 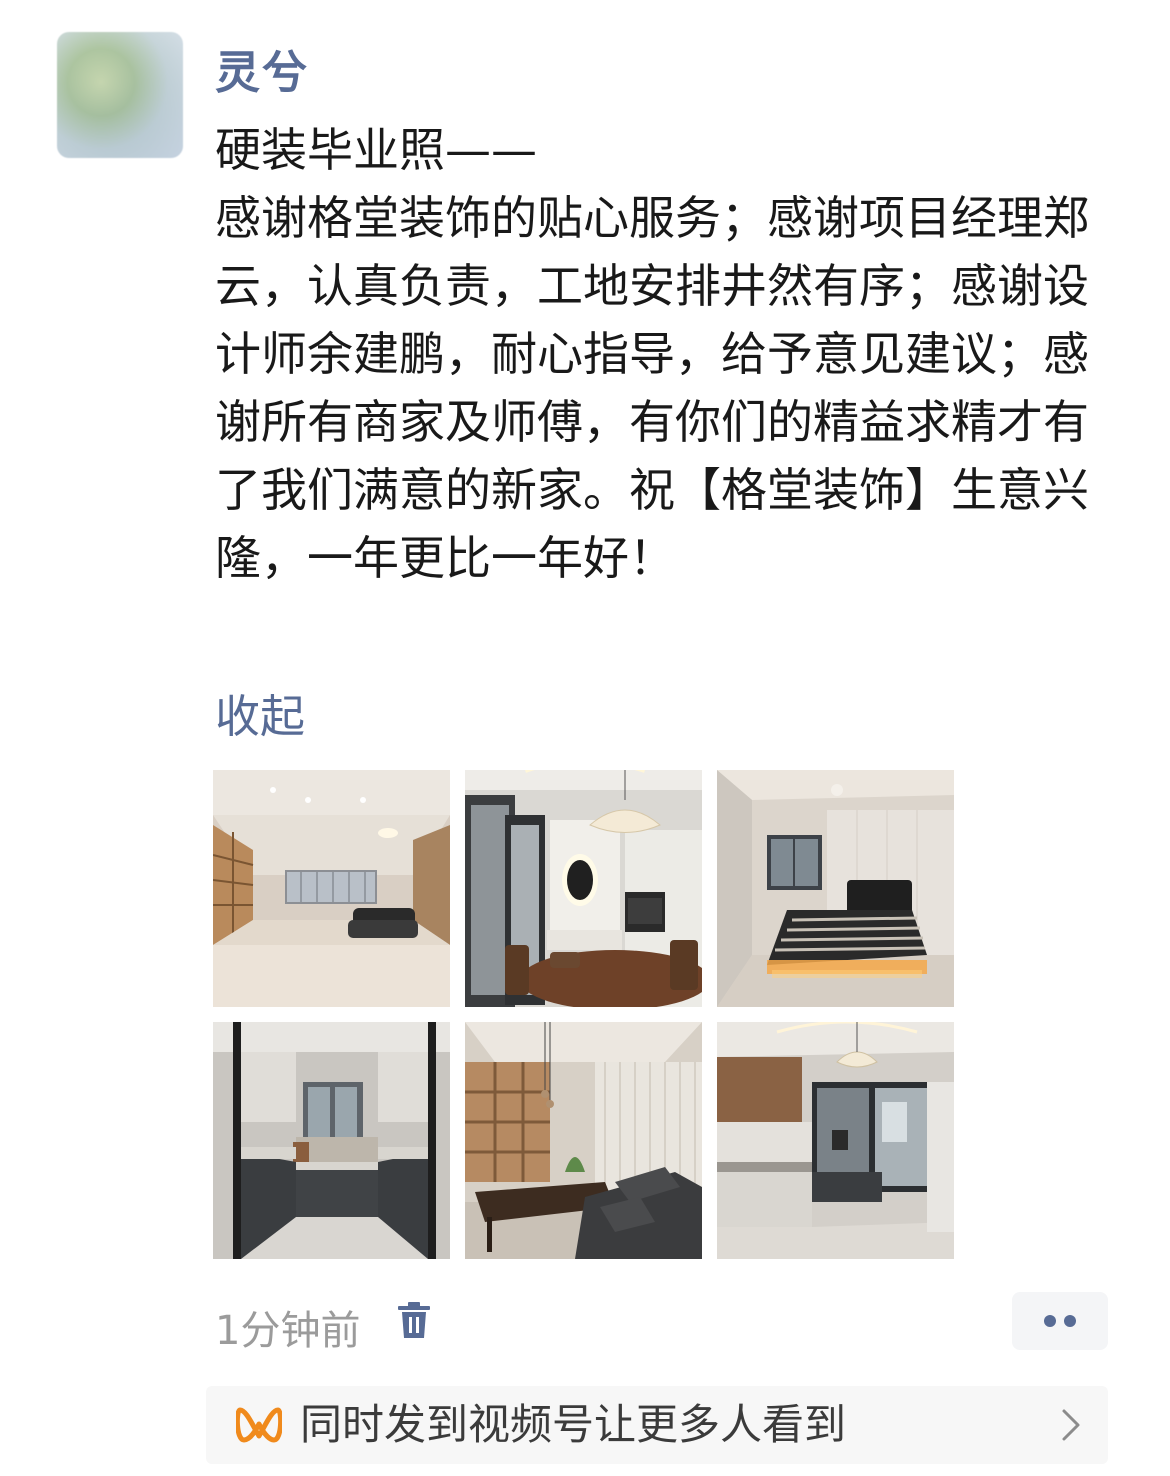 What do you see at coordinates (331, 1140) in the screenshot?
I see `photo-kitchen` at bounding box center [331, 1140].